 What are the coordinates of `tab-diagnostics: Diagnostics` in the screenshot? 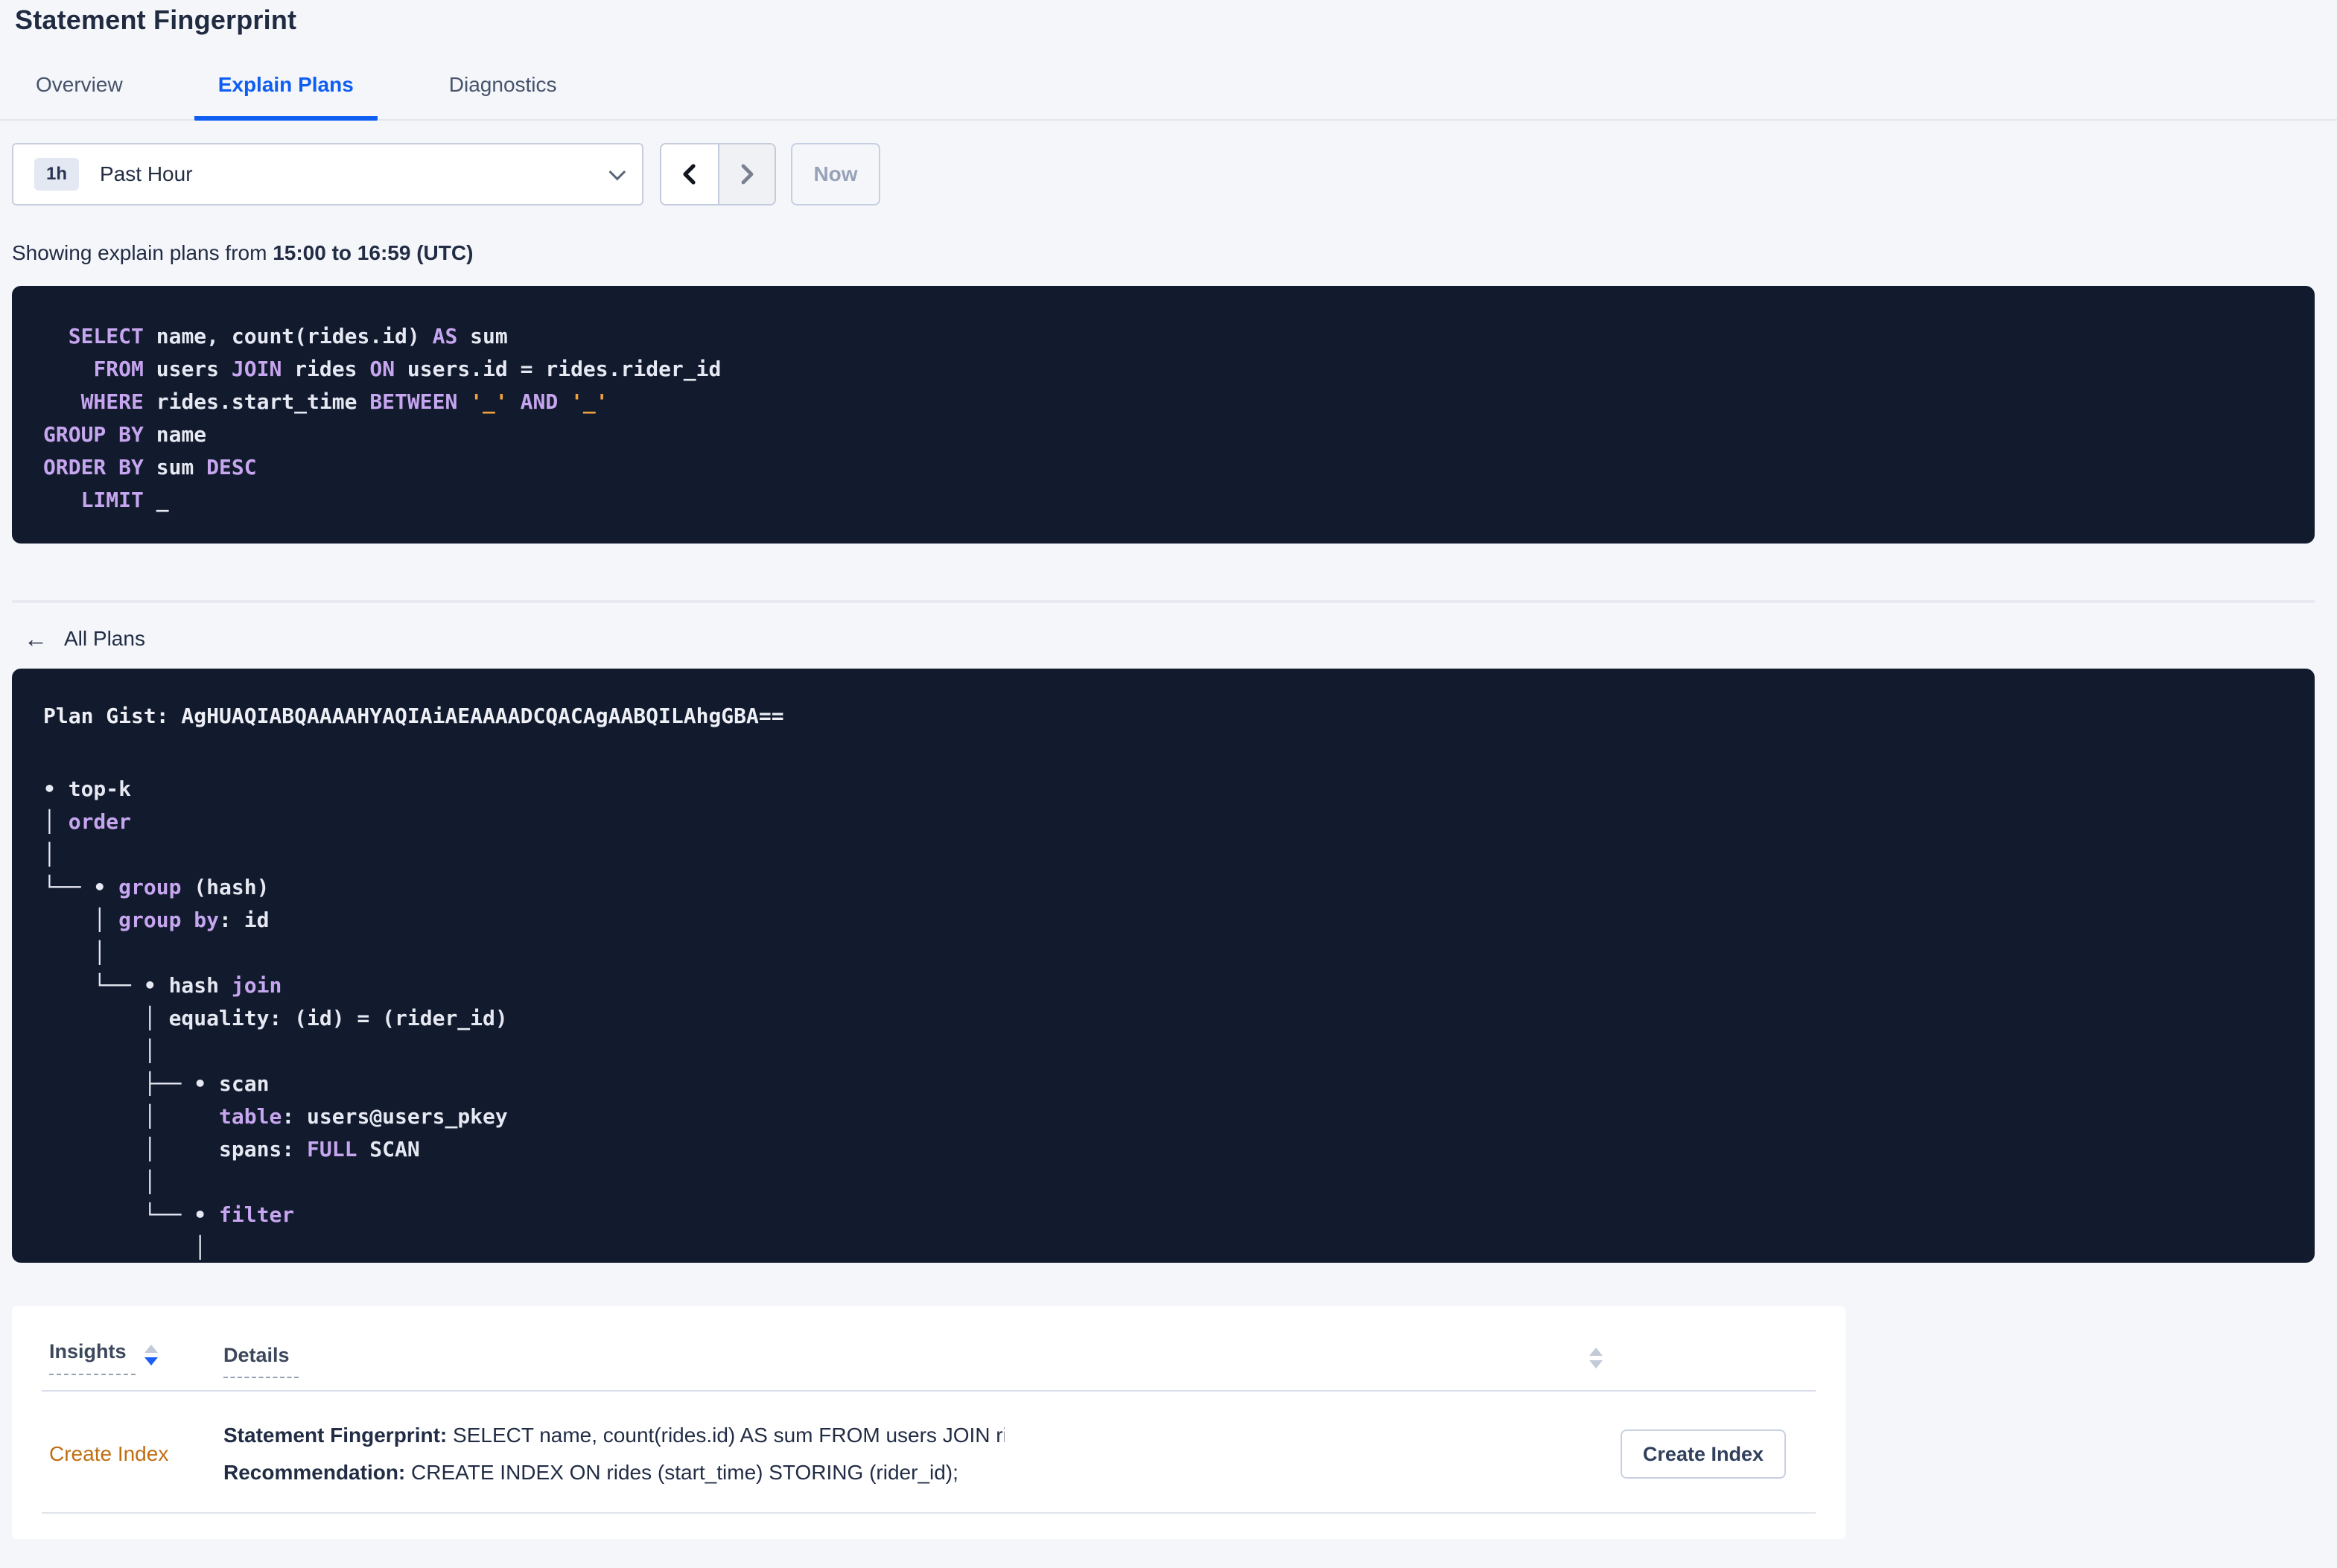 It's located at (503, 88).